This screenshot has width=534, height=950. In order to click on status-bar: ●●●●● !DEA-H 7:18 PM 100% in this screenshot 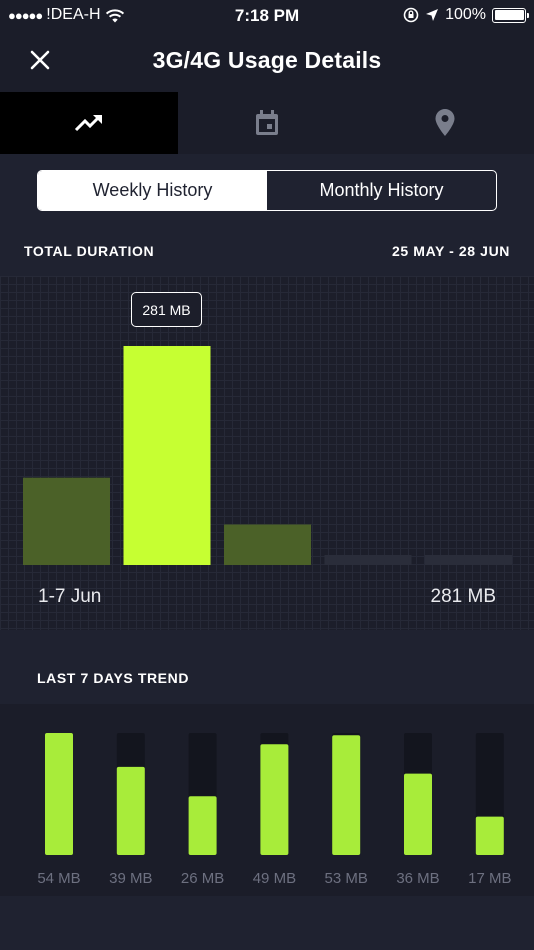, I will do `click(267, 16)`.